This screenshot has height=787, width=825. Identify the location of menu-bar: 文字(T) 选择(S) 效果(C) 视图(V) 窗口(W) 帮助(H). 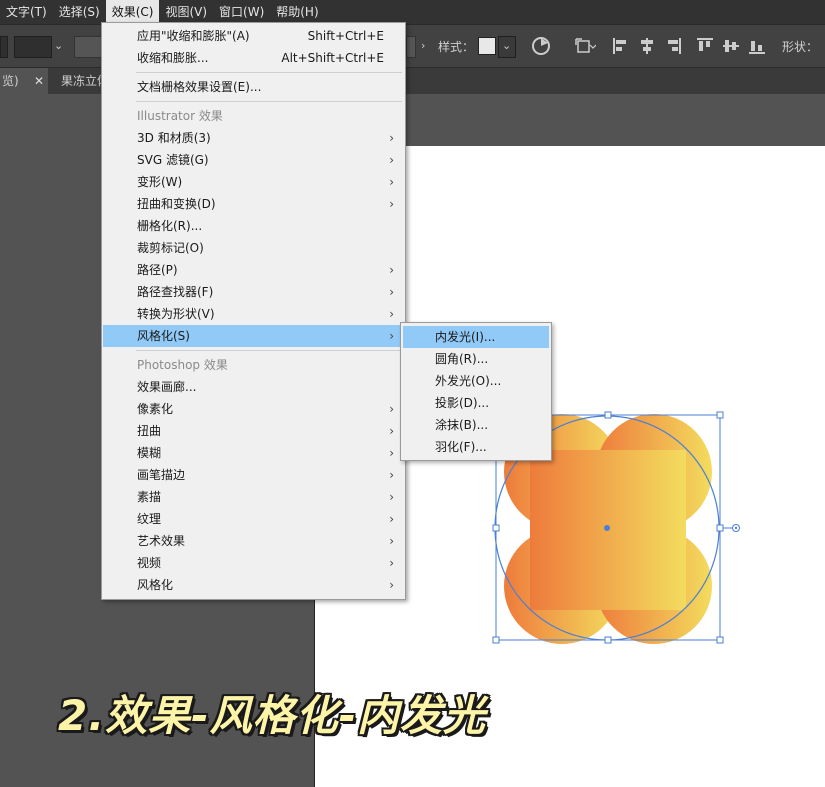
(412, 12).